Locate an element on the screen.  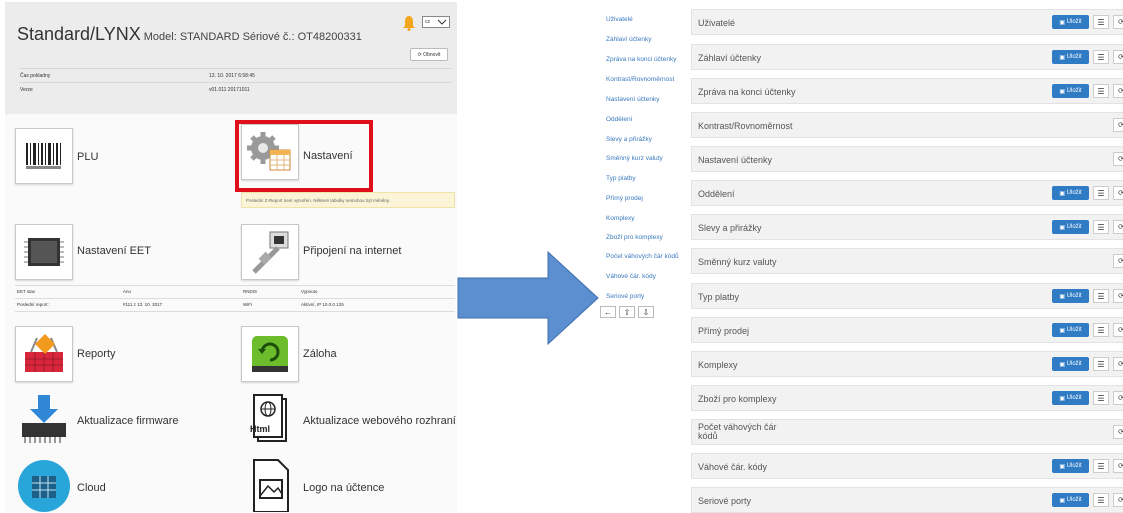
refresh-button: ⟳ Obnovit is located at coordinates (429, 54).